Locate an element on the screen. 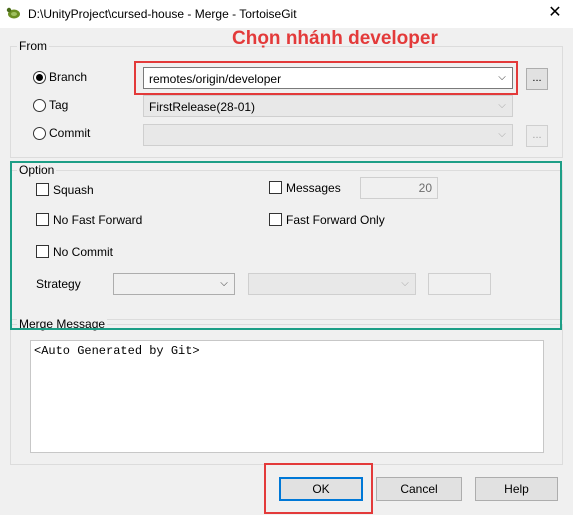  tag-radio is located at coordinates (39, 105).